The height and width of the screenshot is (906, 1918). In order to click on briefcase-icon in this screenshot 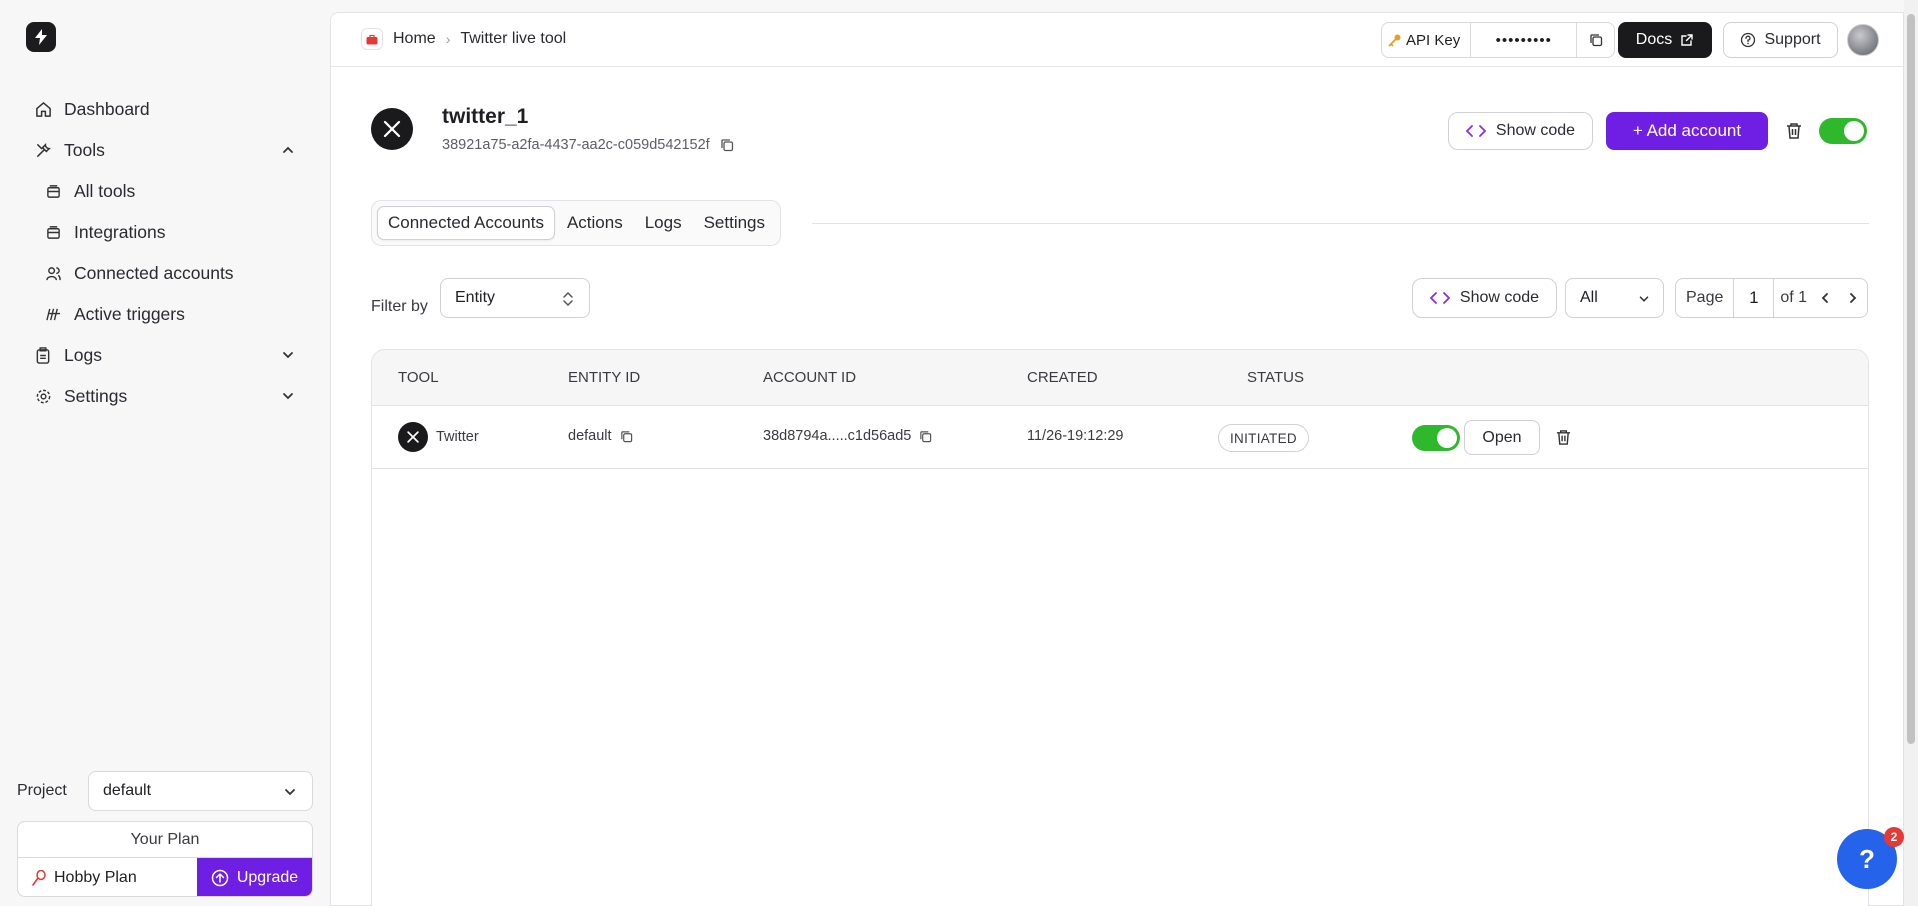, I will do `click(372, 39)`.